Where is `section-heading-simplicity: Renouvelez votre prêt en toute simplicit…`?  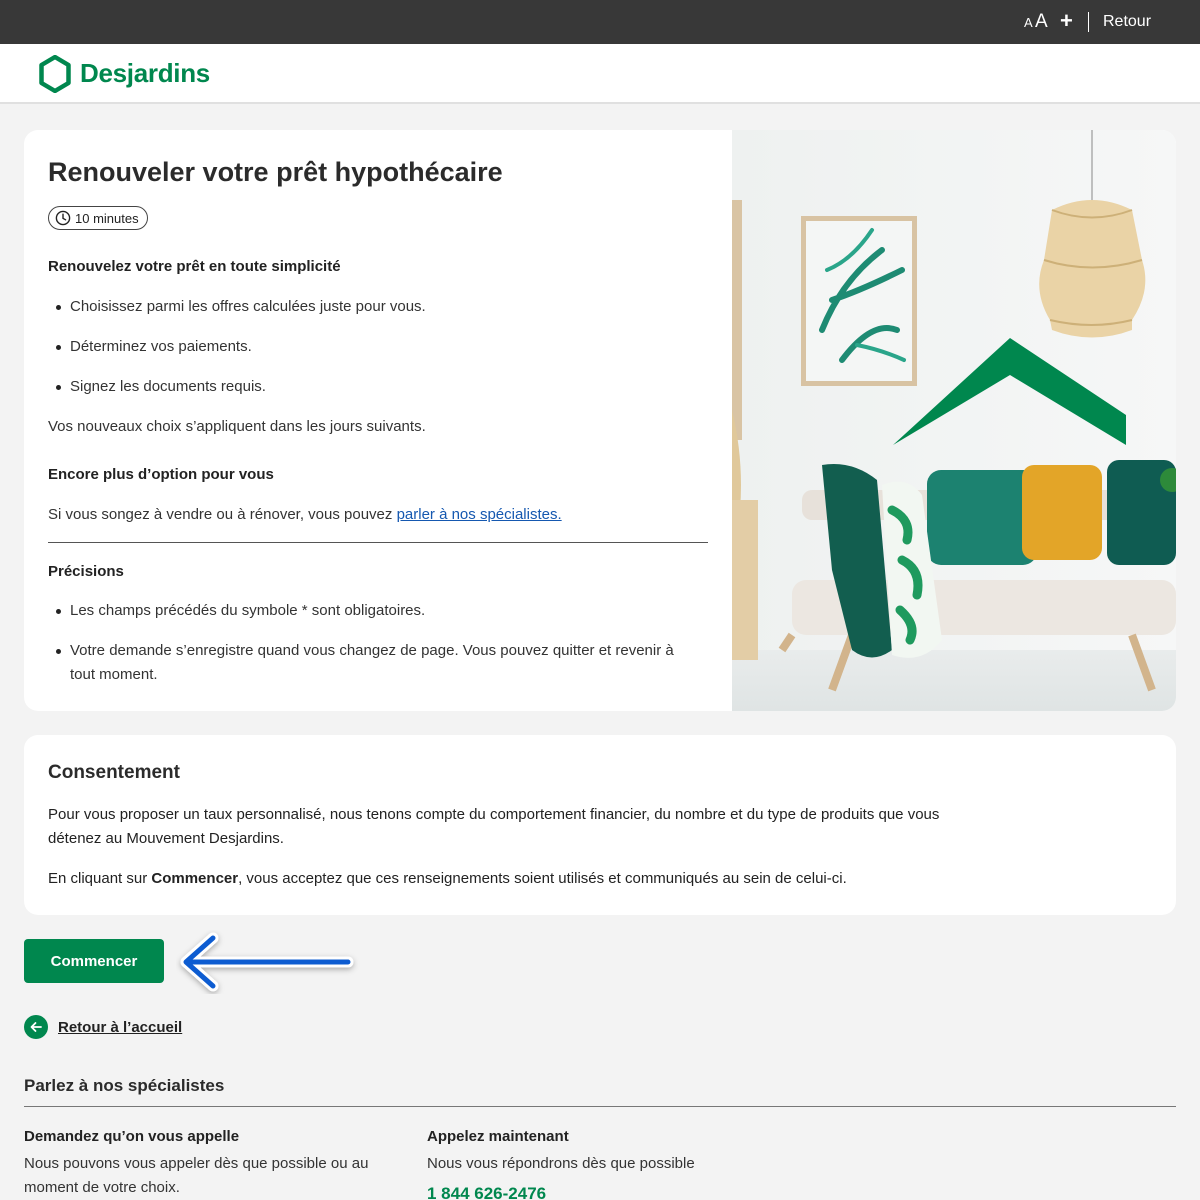 section-heading-simplicity: Renouvelez votre prêt en toute simplicit… is located at coordinates (194, 266).